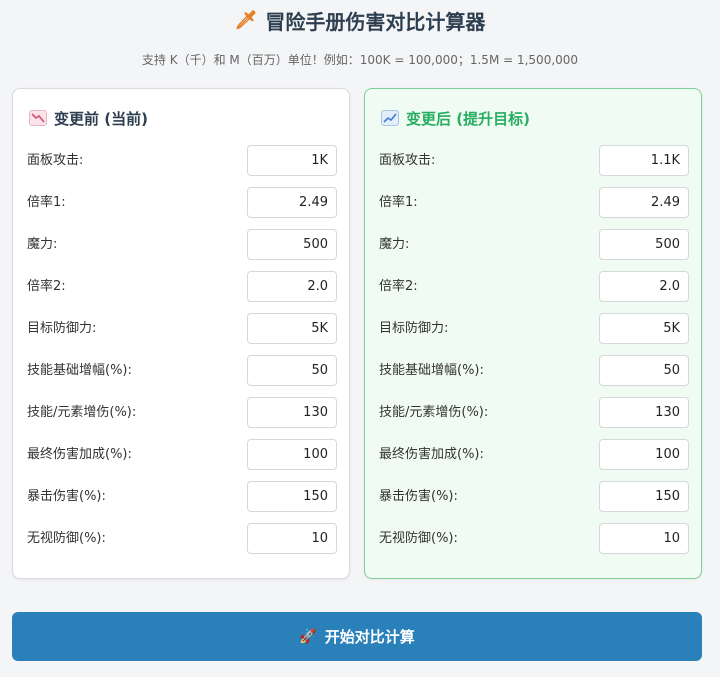 This screenshot has height=677, width=720. Describe the element at coordinates (390, 118) in the screenshot. I see `chart-increasing-icon` at that location.